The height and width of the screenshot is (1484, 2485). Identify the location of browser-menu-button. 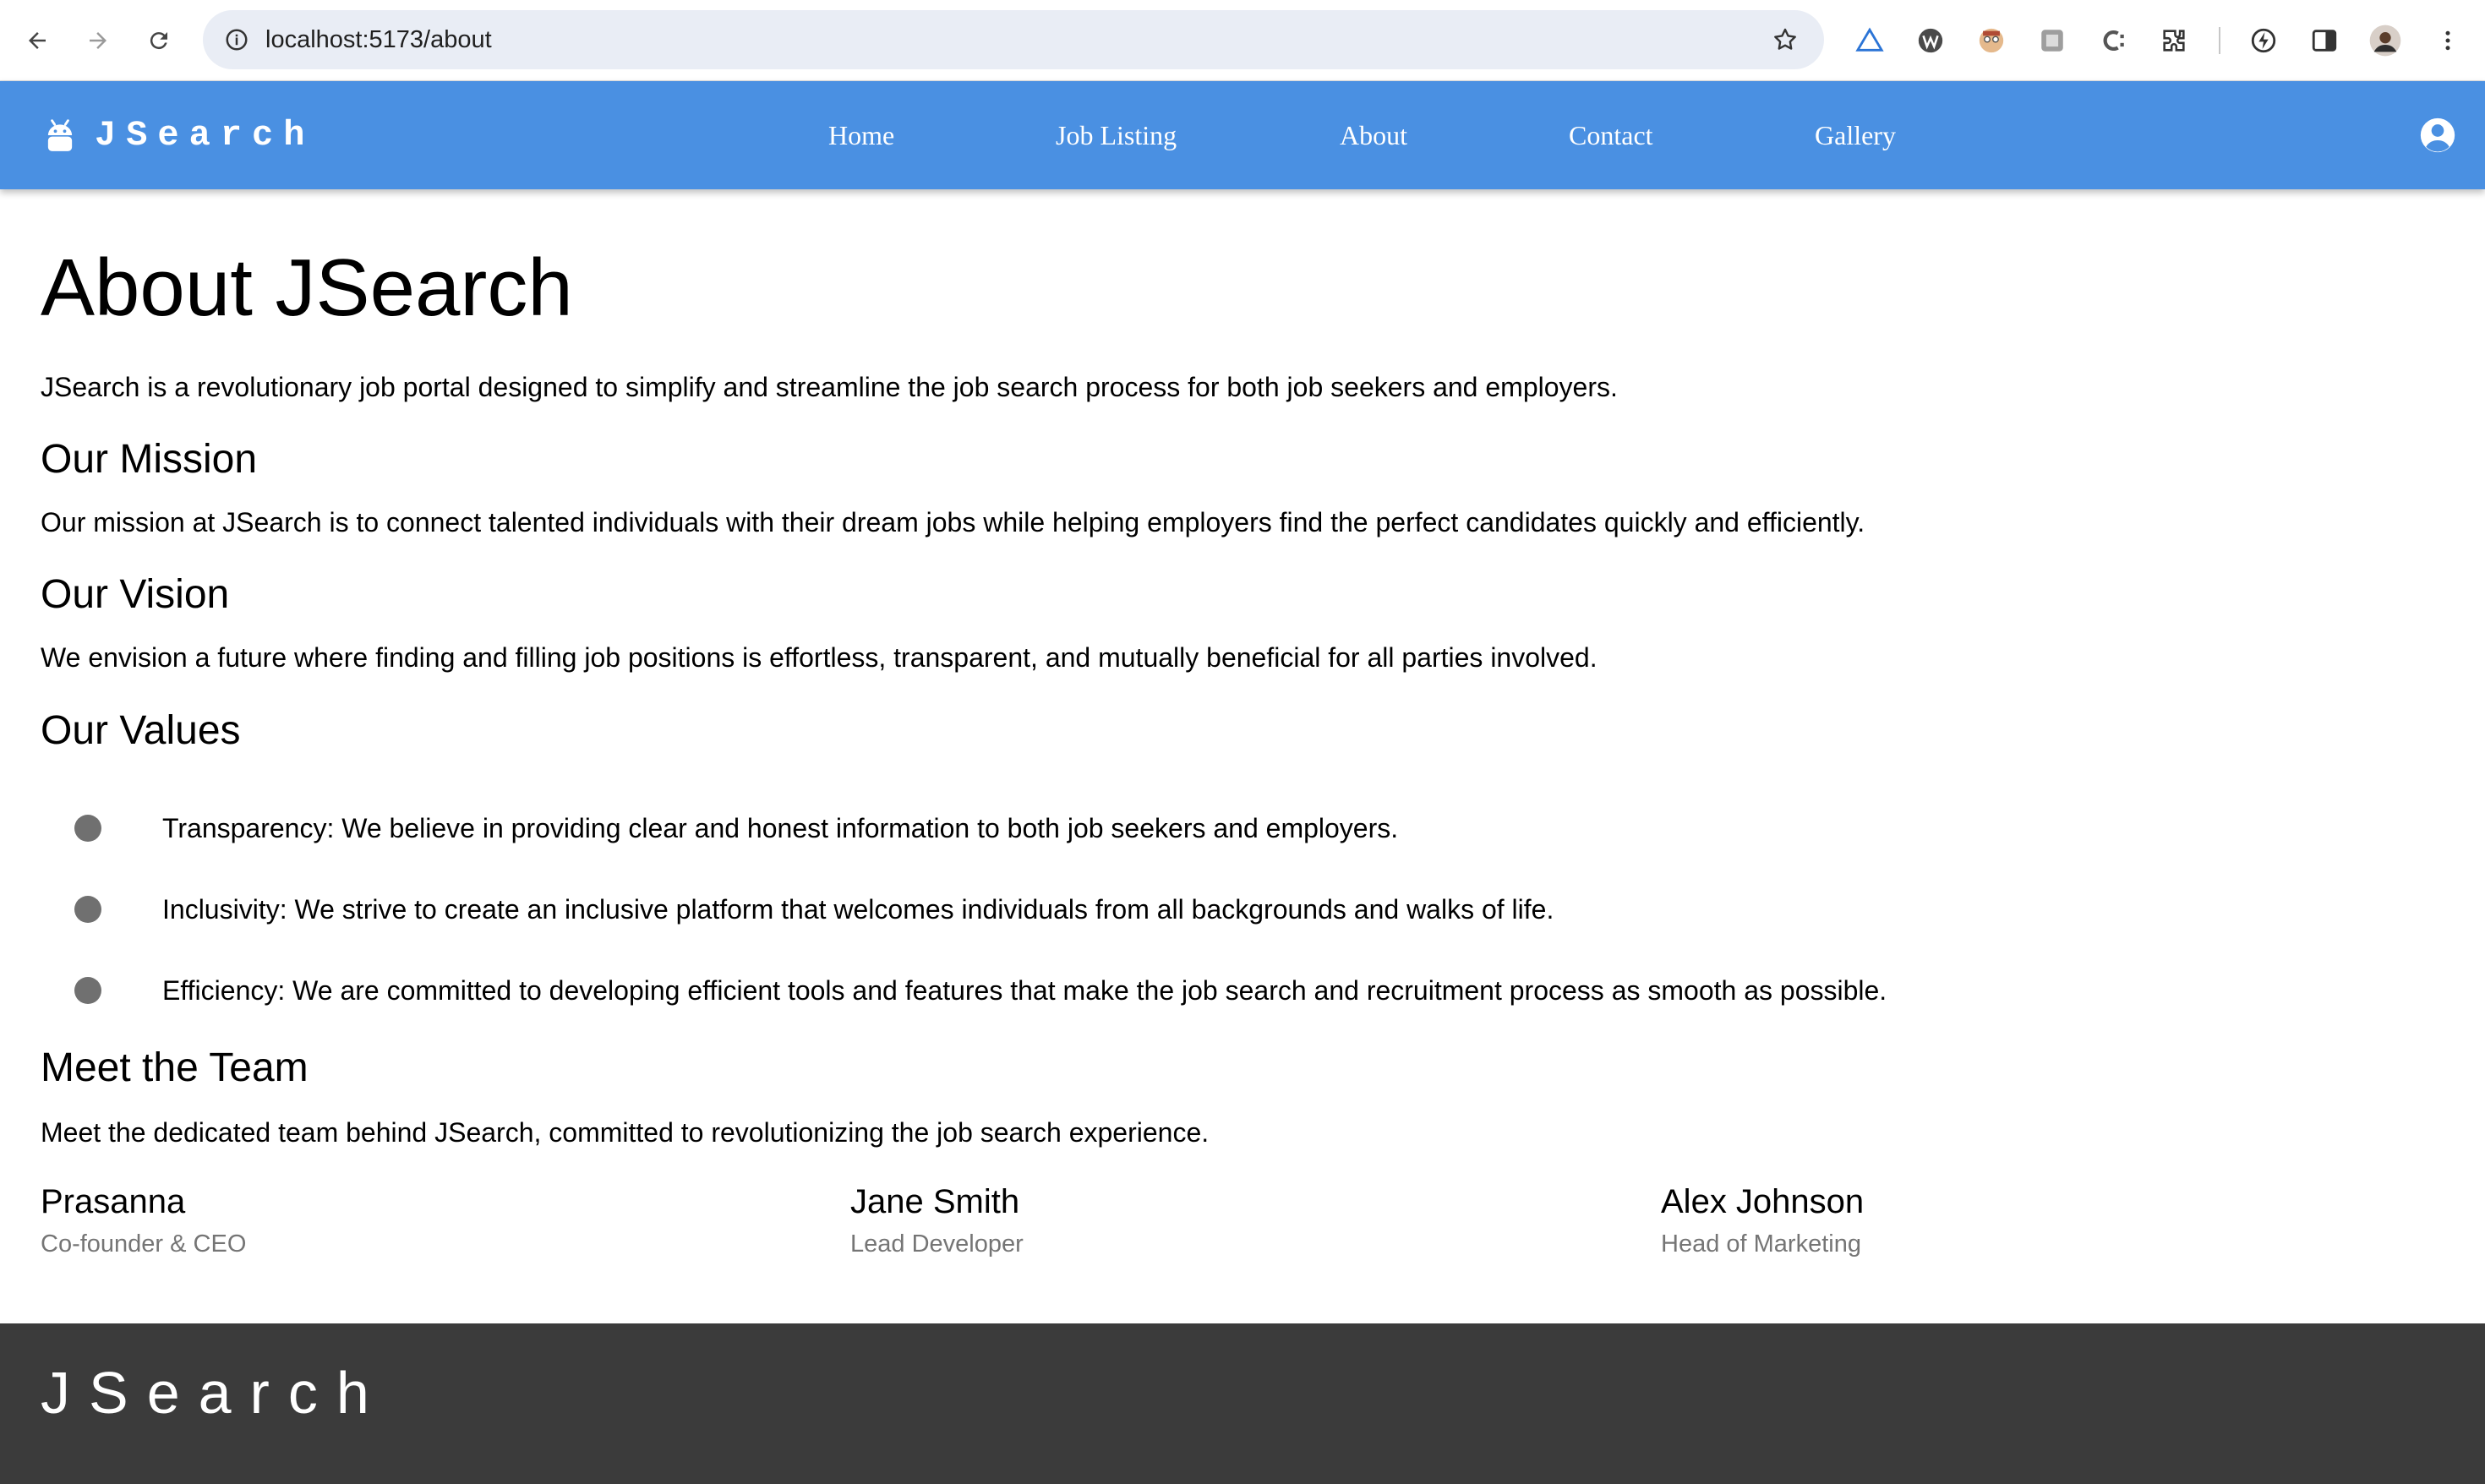
(2448, 41).